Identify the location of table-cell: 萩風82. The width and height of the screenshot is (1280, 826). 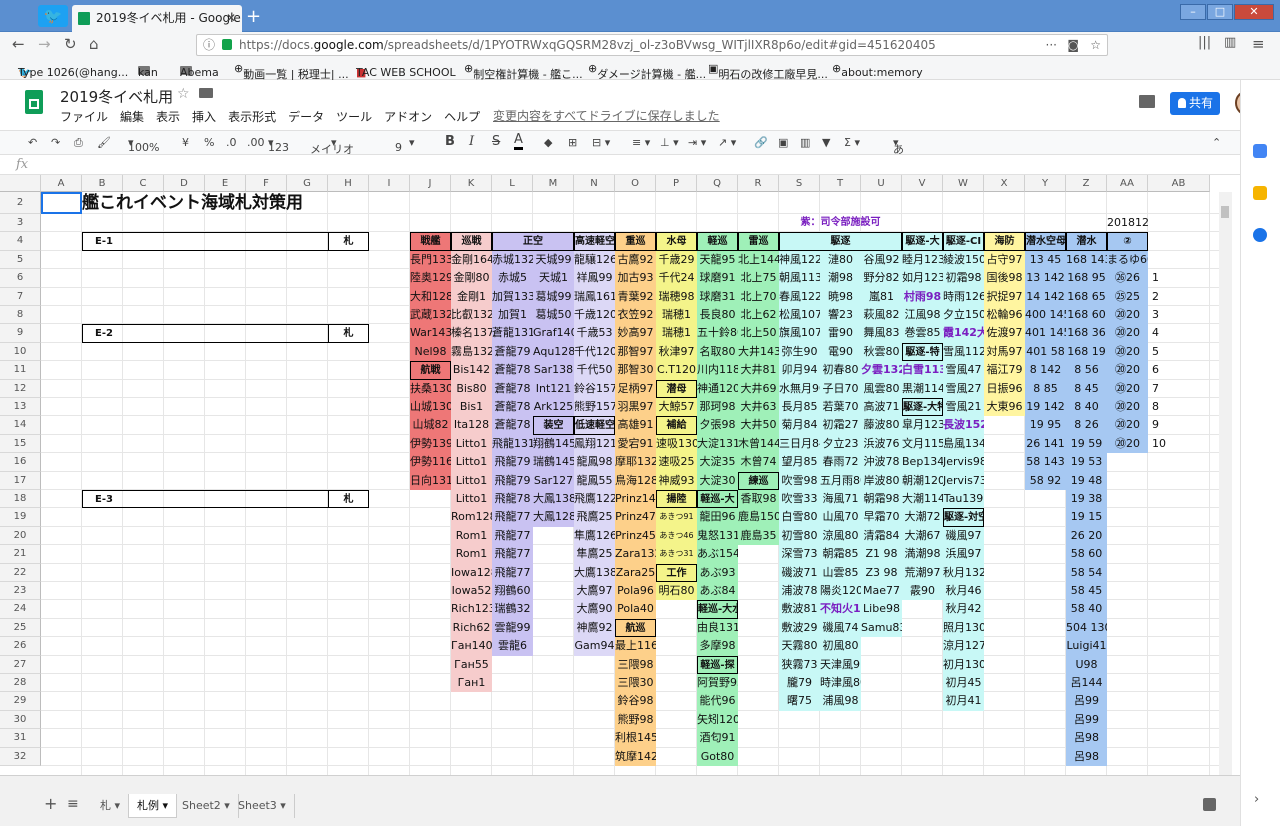
(881, 315).